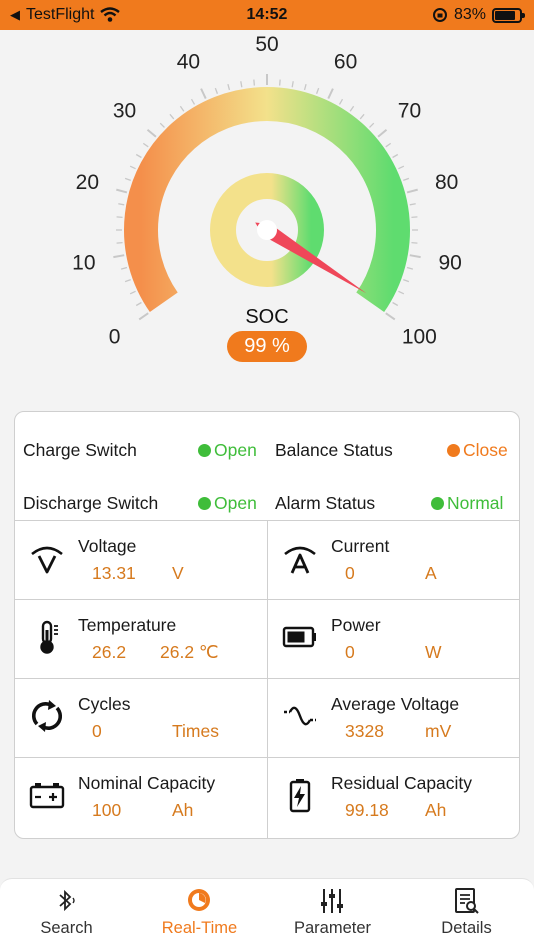 The height and width of the screenshot is (950, 534). I want to click on gauge-hub, so click(267, 230).